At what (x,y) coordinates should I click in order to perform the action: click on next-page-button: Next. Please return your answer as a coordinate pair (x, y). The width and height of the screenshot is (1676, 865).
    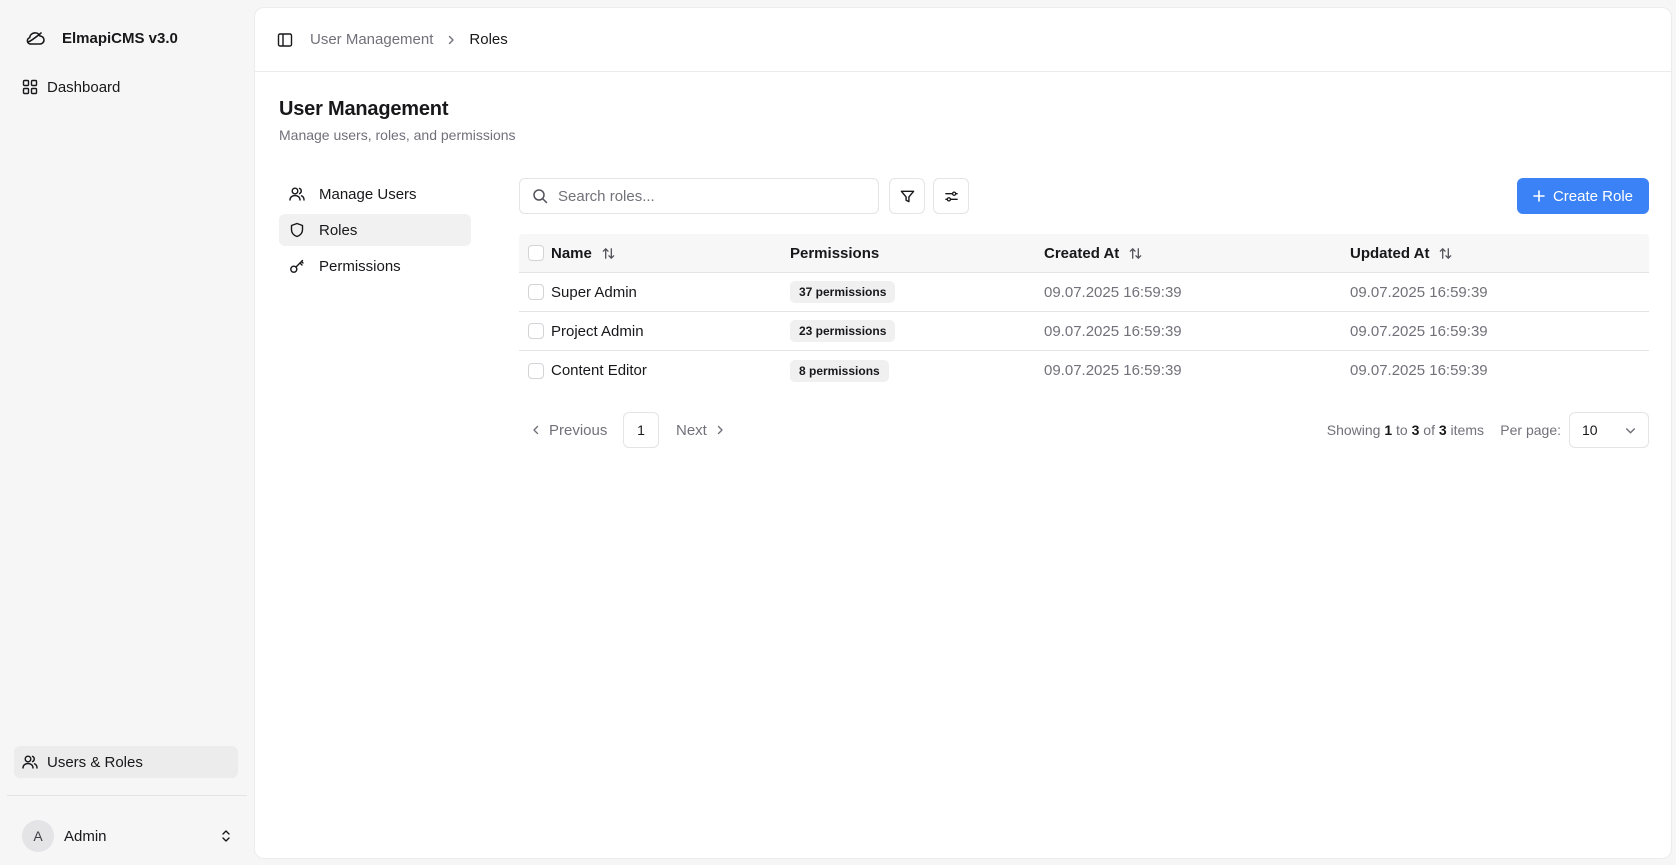
    Looking at the image, I should click on (700, 430).